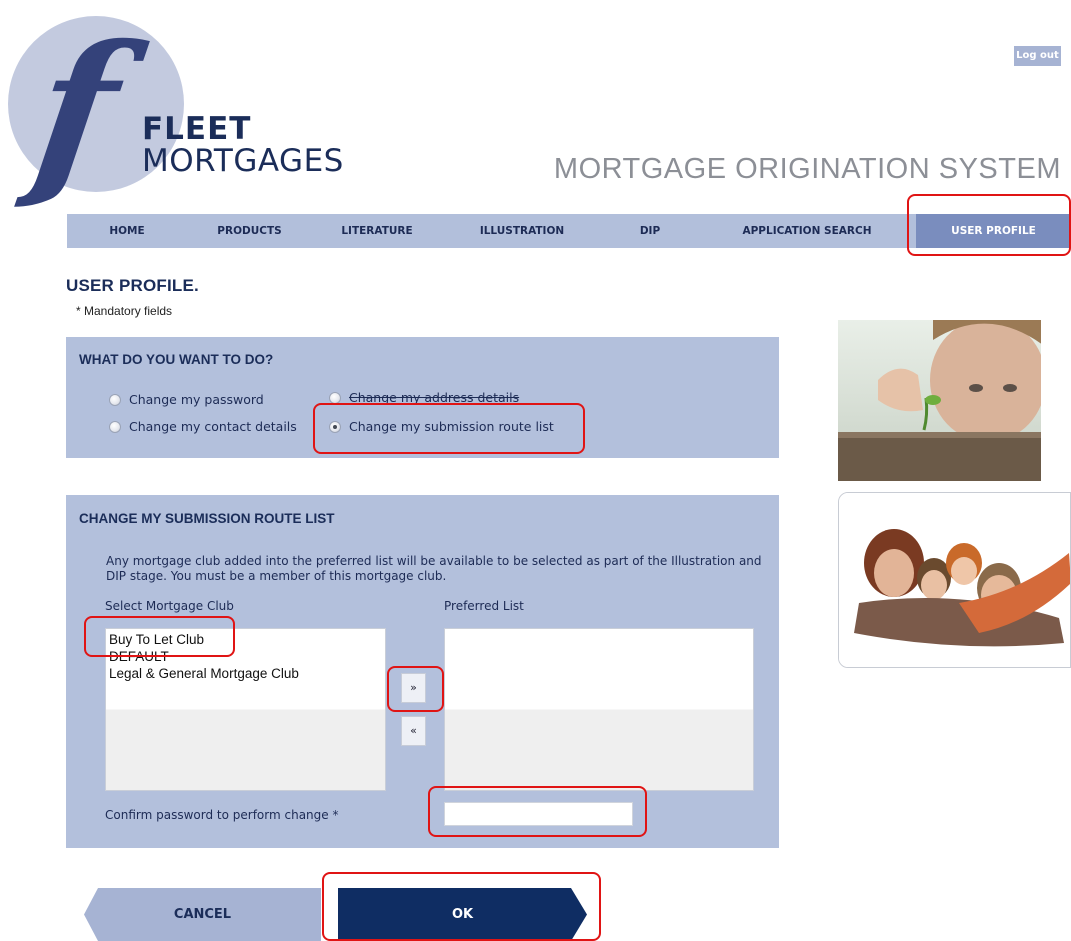 This screenshot has width=1071, height=941. Describe the element at coordinates (434, 397) in the screenshot. I see `radio-label: Change my address details` at that location.